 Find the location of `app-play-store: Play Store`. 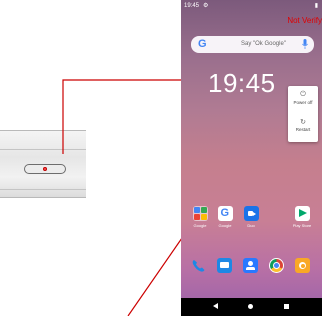

app-play-store: Play Store is located at coordinates (302, 217).